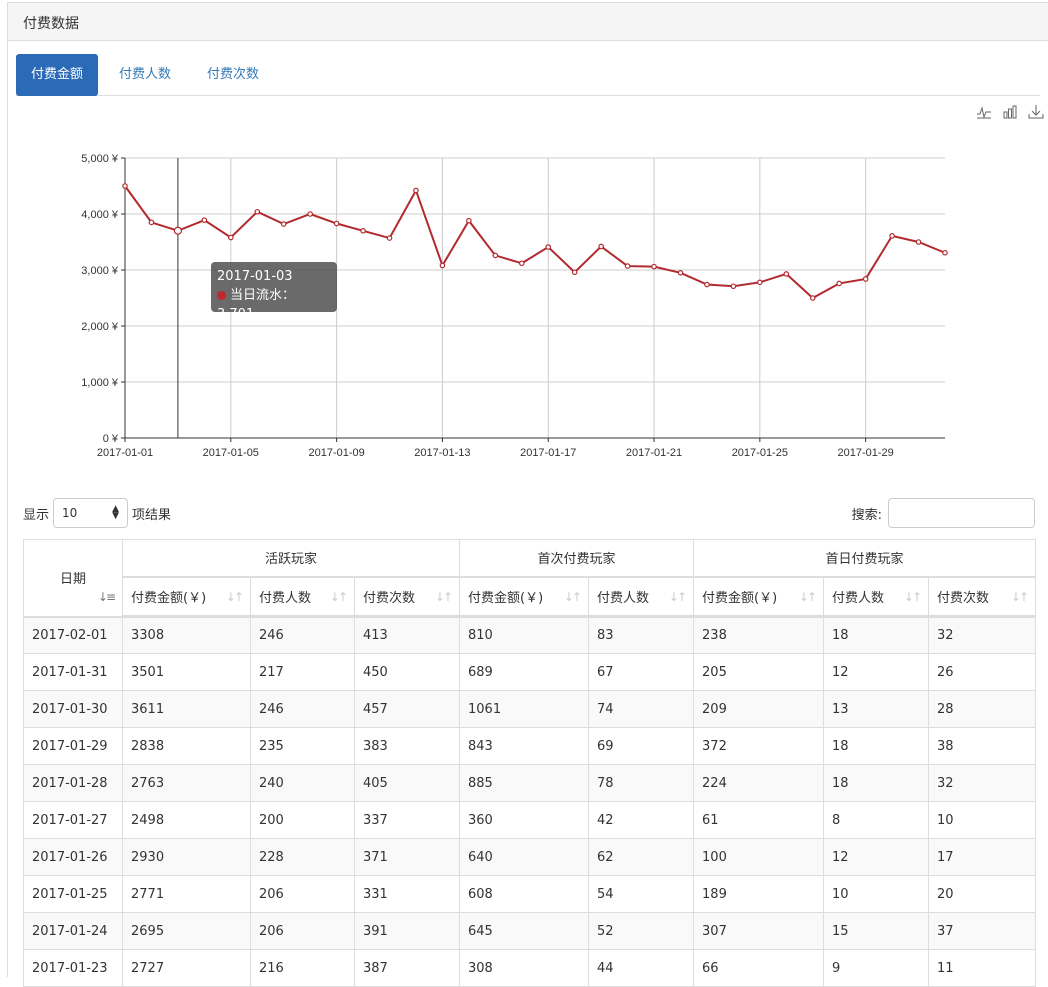 This screenshot has height=987, width=1048. Describe the element at coordinates (407, 672) in the screenshot. I see `table-cell: 450` at that location.